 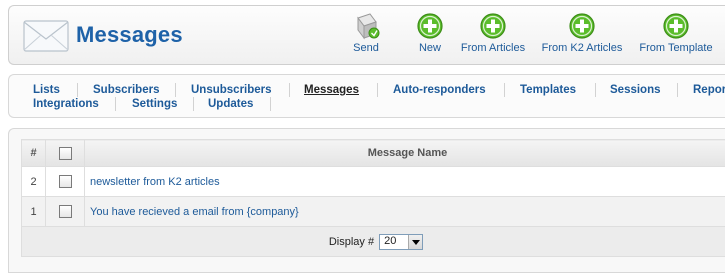 What do you see at coordinates (46, 90) in the screenshot?
I see `nav-item-lists: Lists` at bounding box center [46, 90].